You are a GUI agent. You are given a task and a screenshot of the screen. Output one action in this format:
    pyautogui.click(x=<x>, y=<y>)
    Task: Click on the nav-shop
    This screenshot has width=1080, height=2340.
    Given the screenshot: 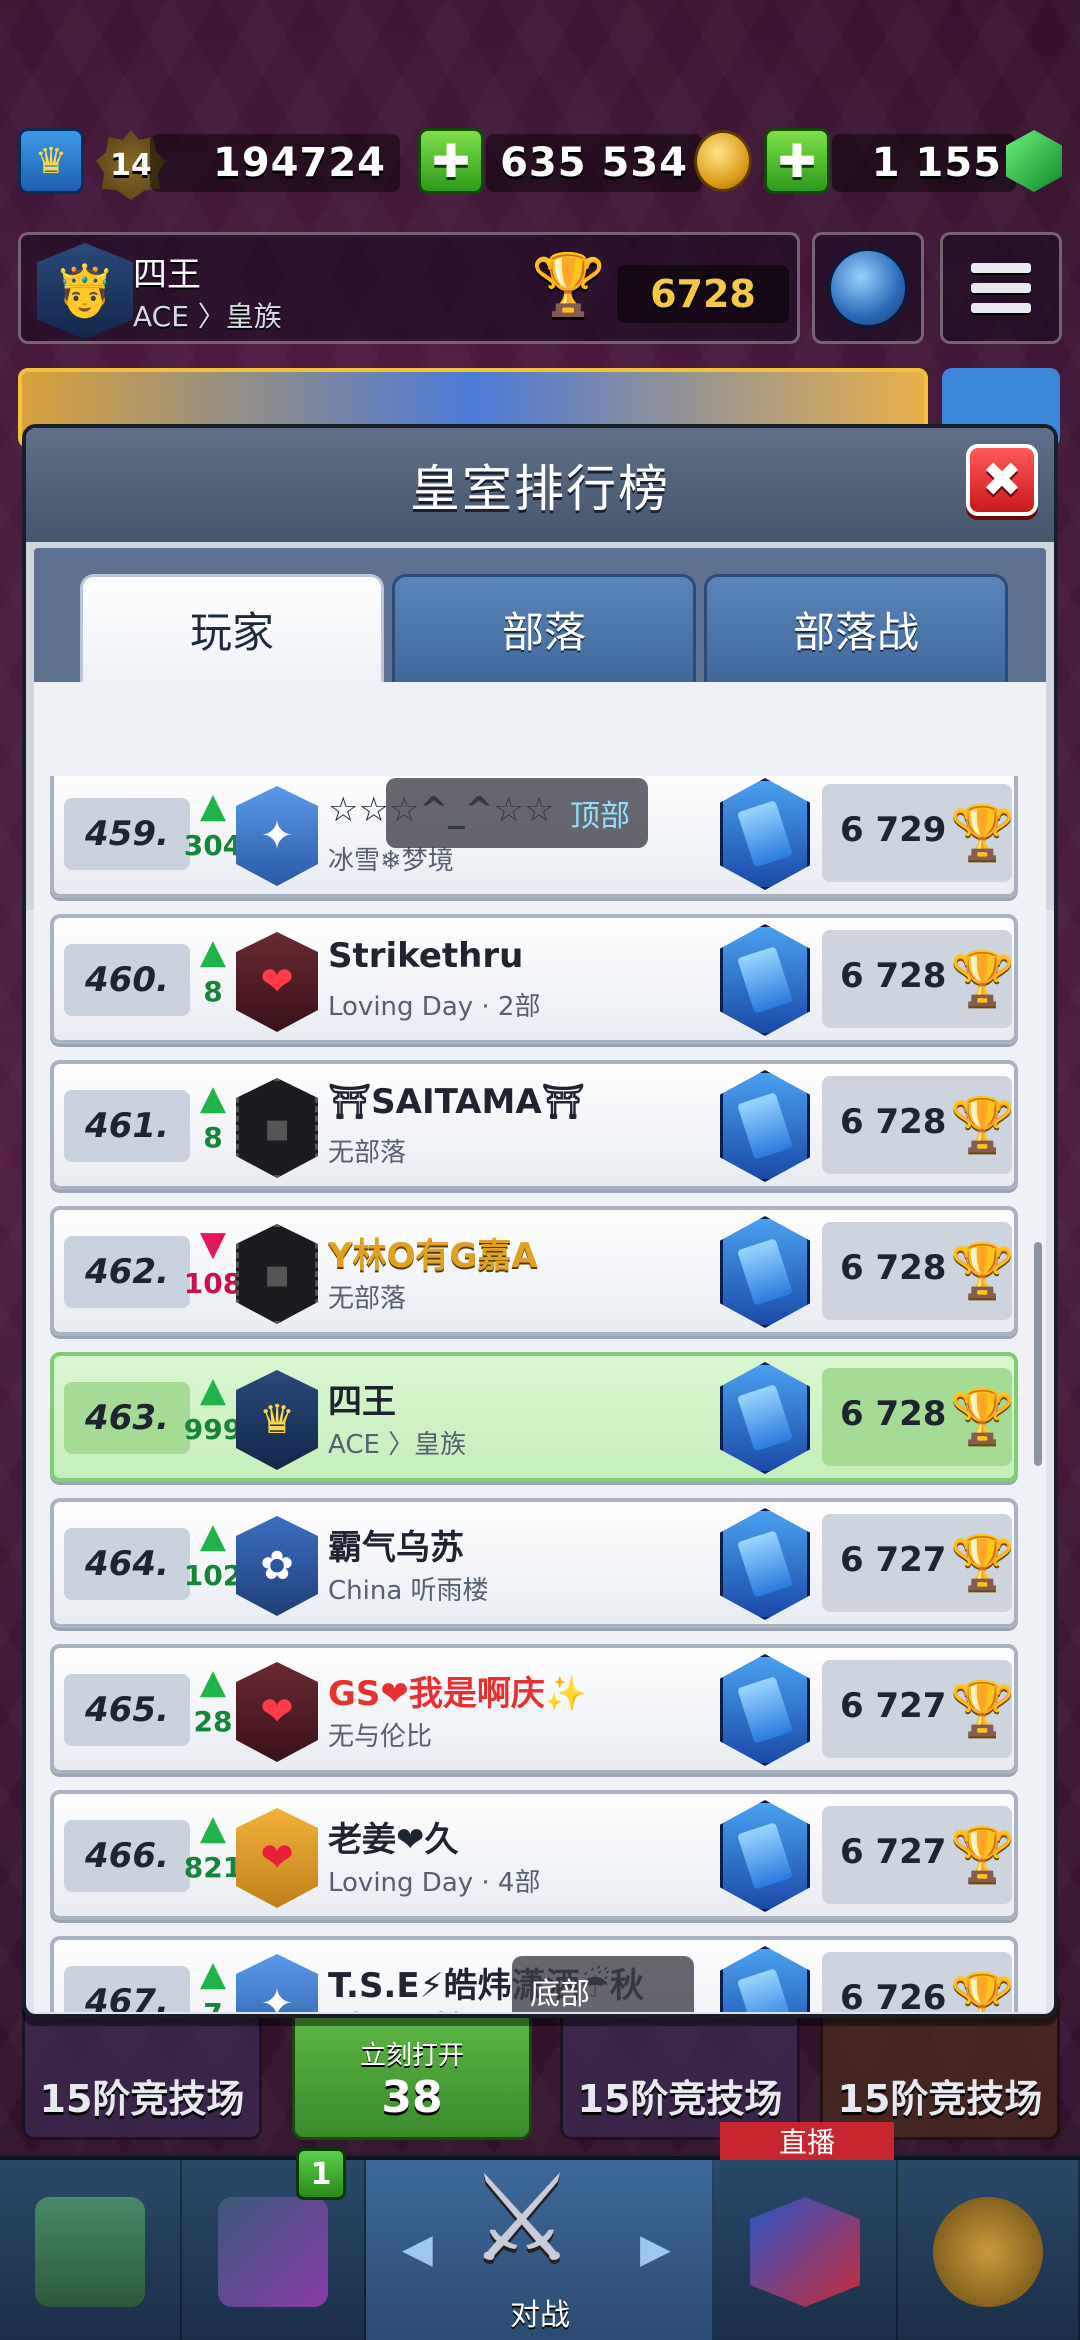 What is the action you would take?
    pyautogui.click(x=91, y=2250)
    